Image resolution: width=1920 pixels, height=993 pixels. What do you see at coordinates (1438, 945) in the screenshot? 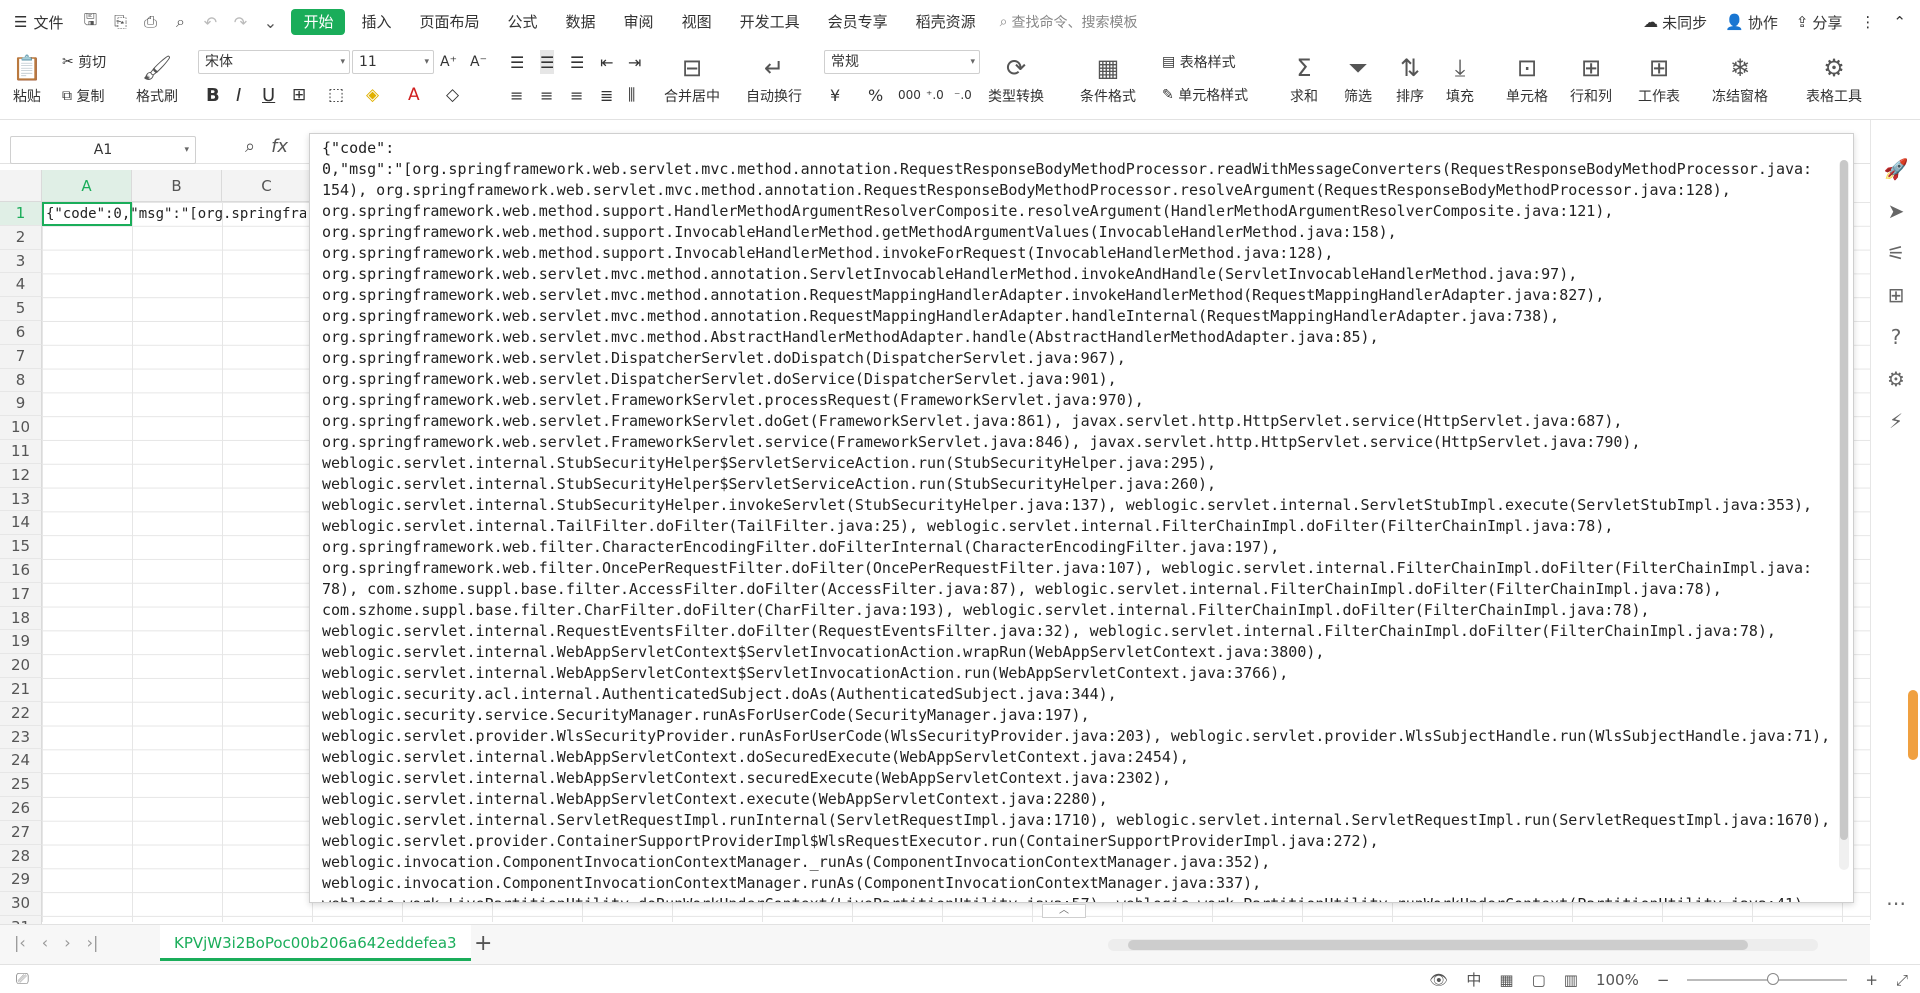
I see `horizontal-scrollbar-thumb` at bounding box center [1438, 945].